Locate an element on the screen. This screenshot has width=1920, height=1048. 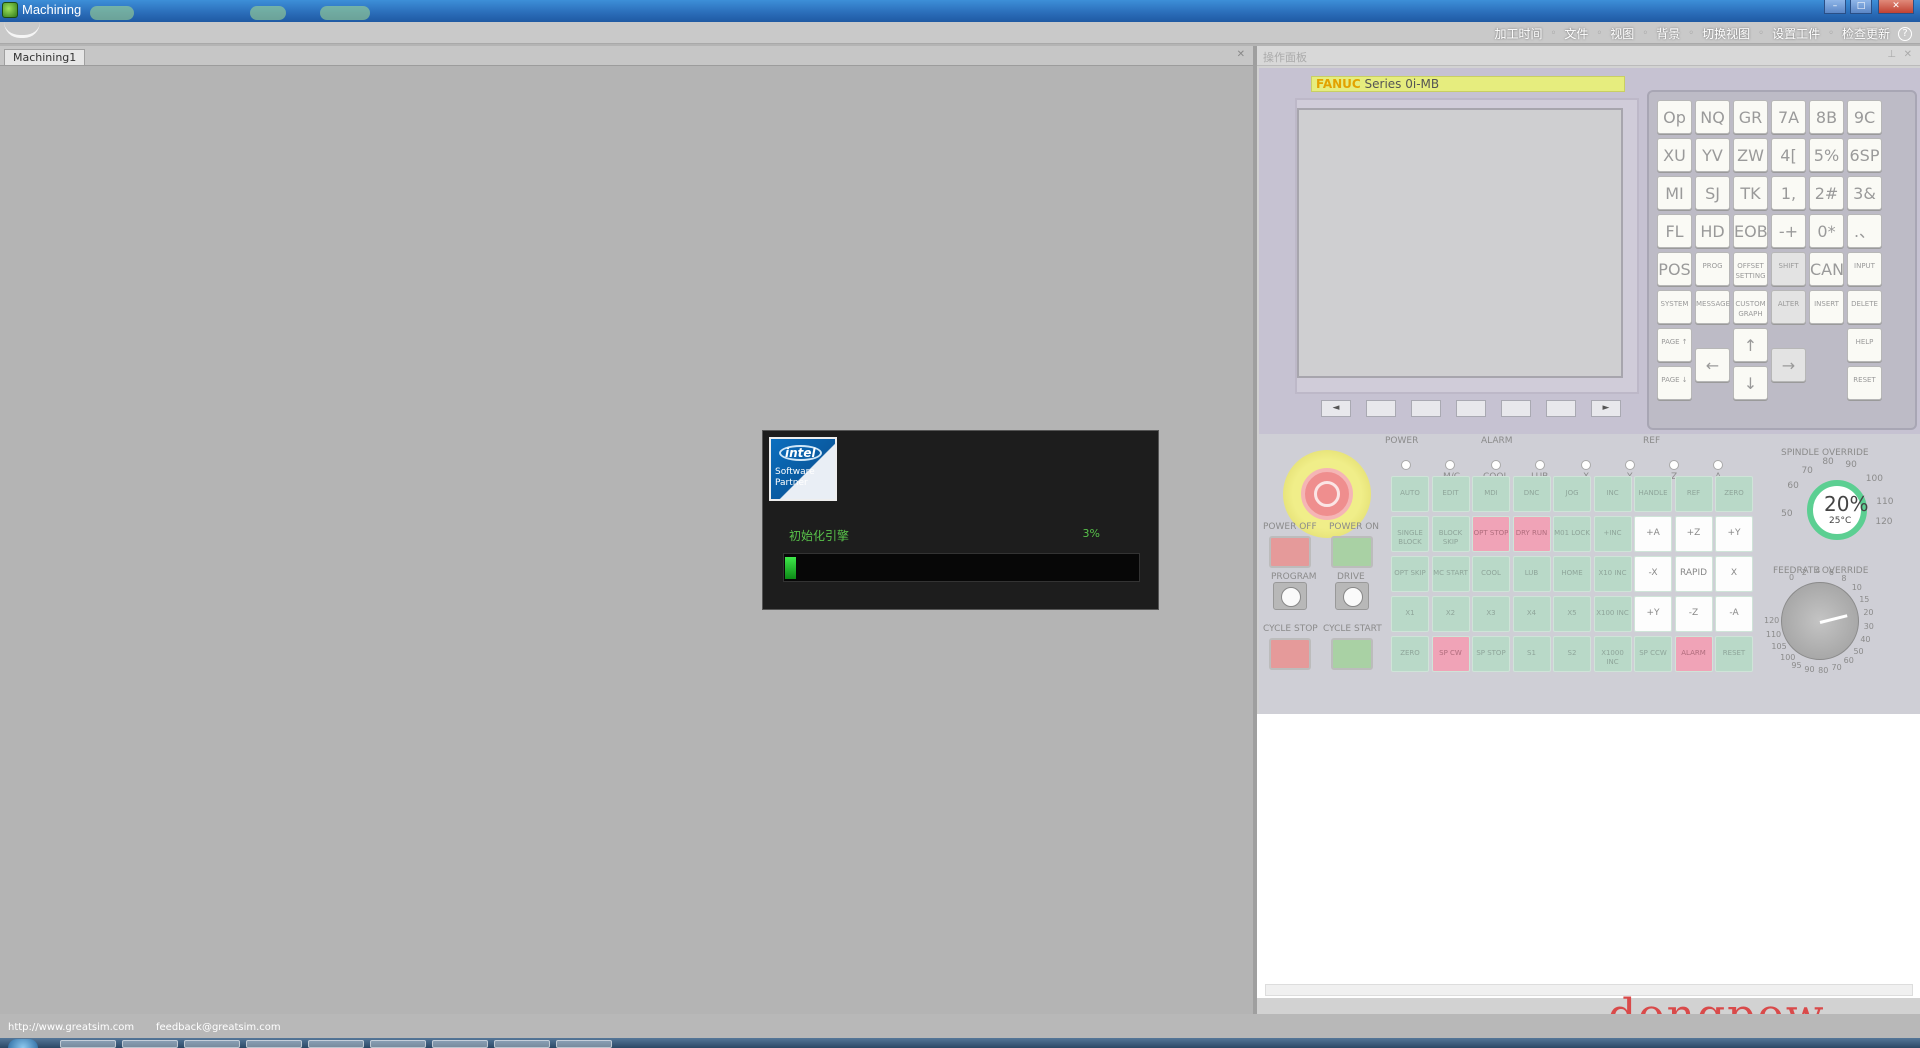
mode-key: REF is located at coordinates (1693, 494).